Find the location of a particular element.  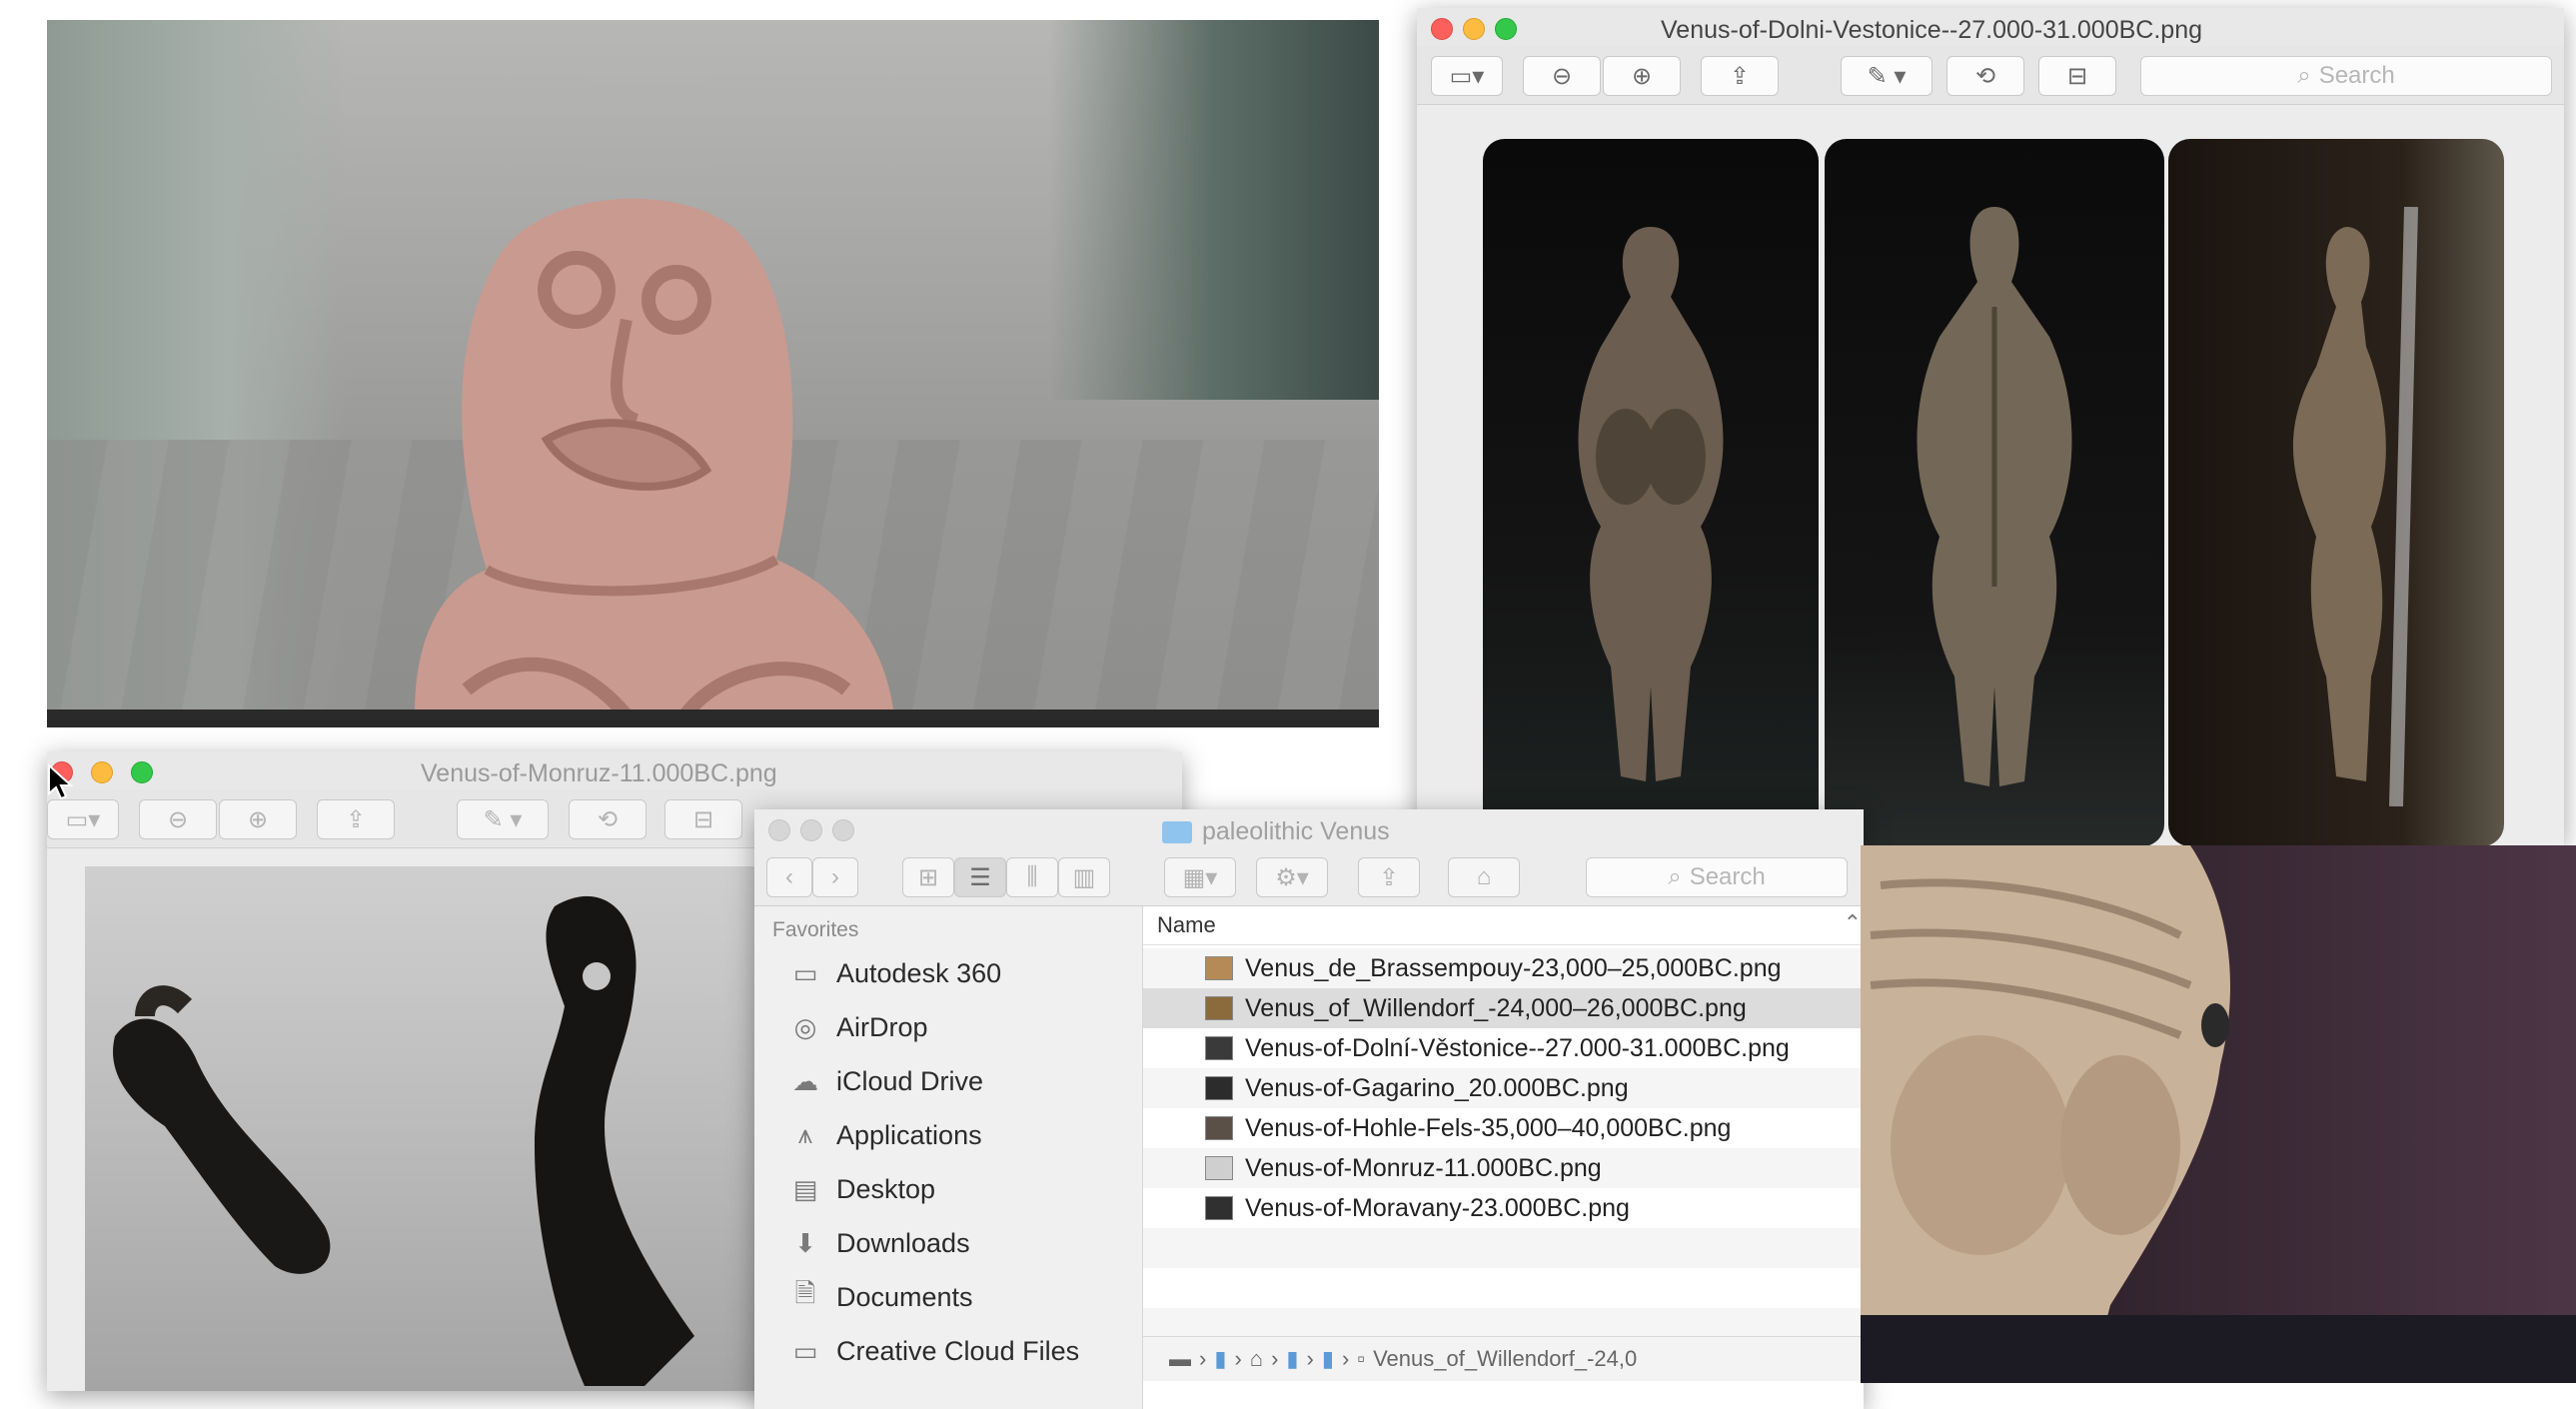

statue-side-view is located at coordinates (2336, 492).